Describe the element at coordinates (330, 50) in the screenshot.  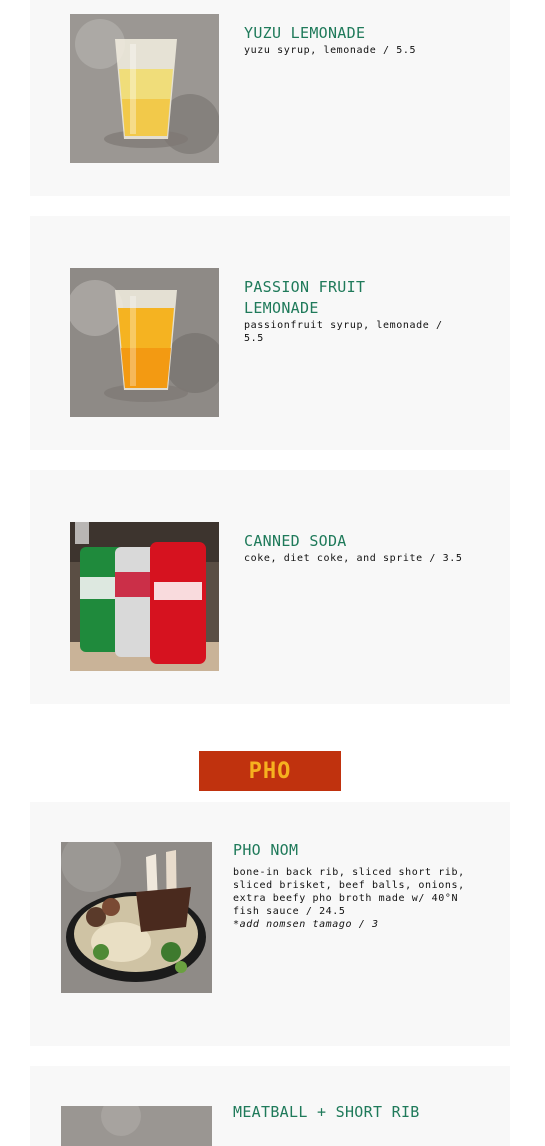
I see `menu-item-description: yuzu syrup, lemonade / 5.5` at that location.